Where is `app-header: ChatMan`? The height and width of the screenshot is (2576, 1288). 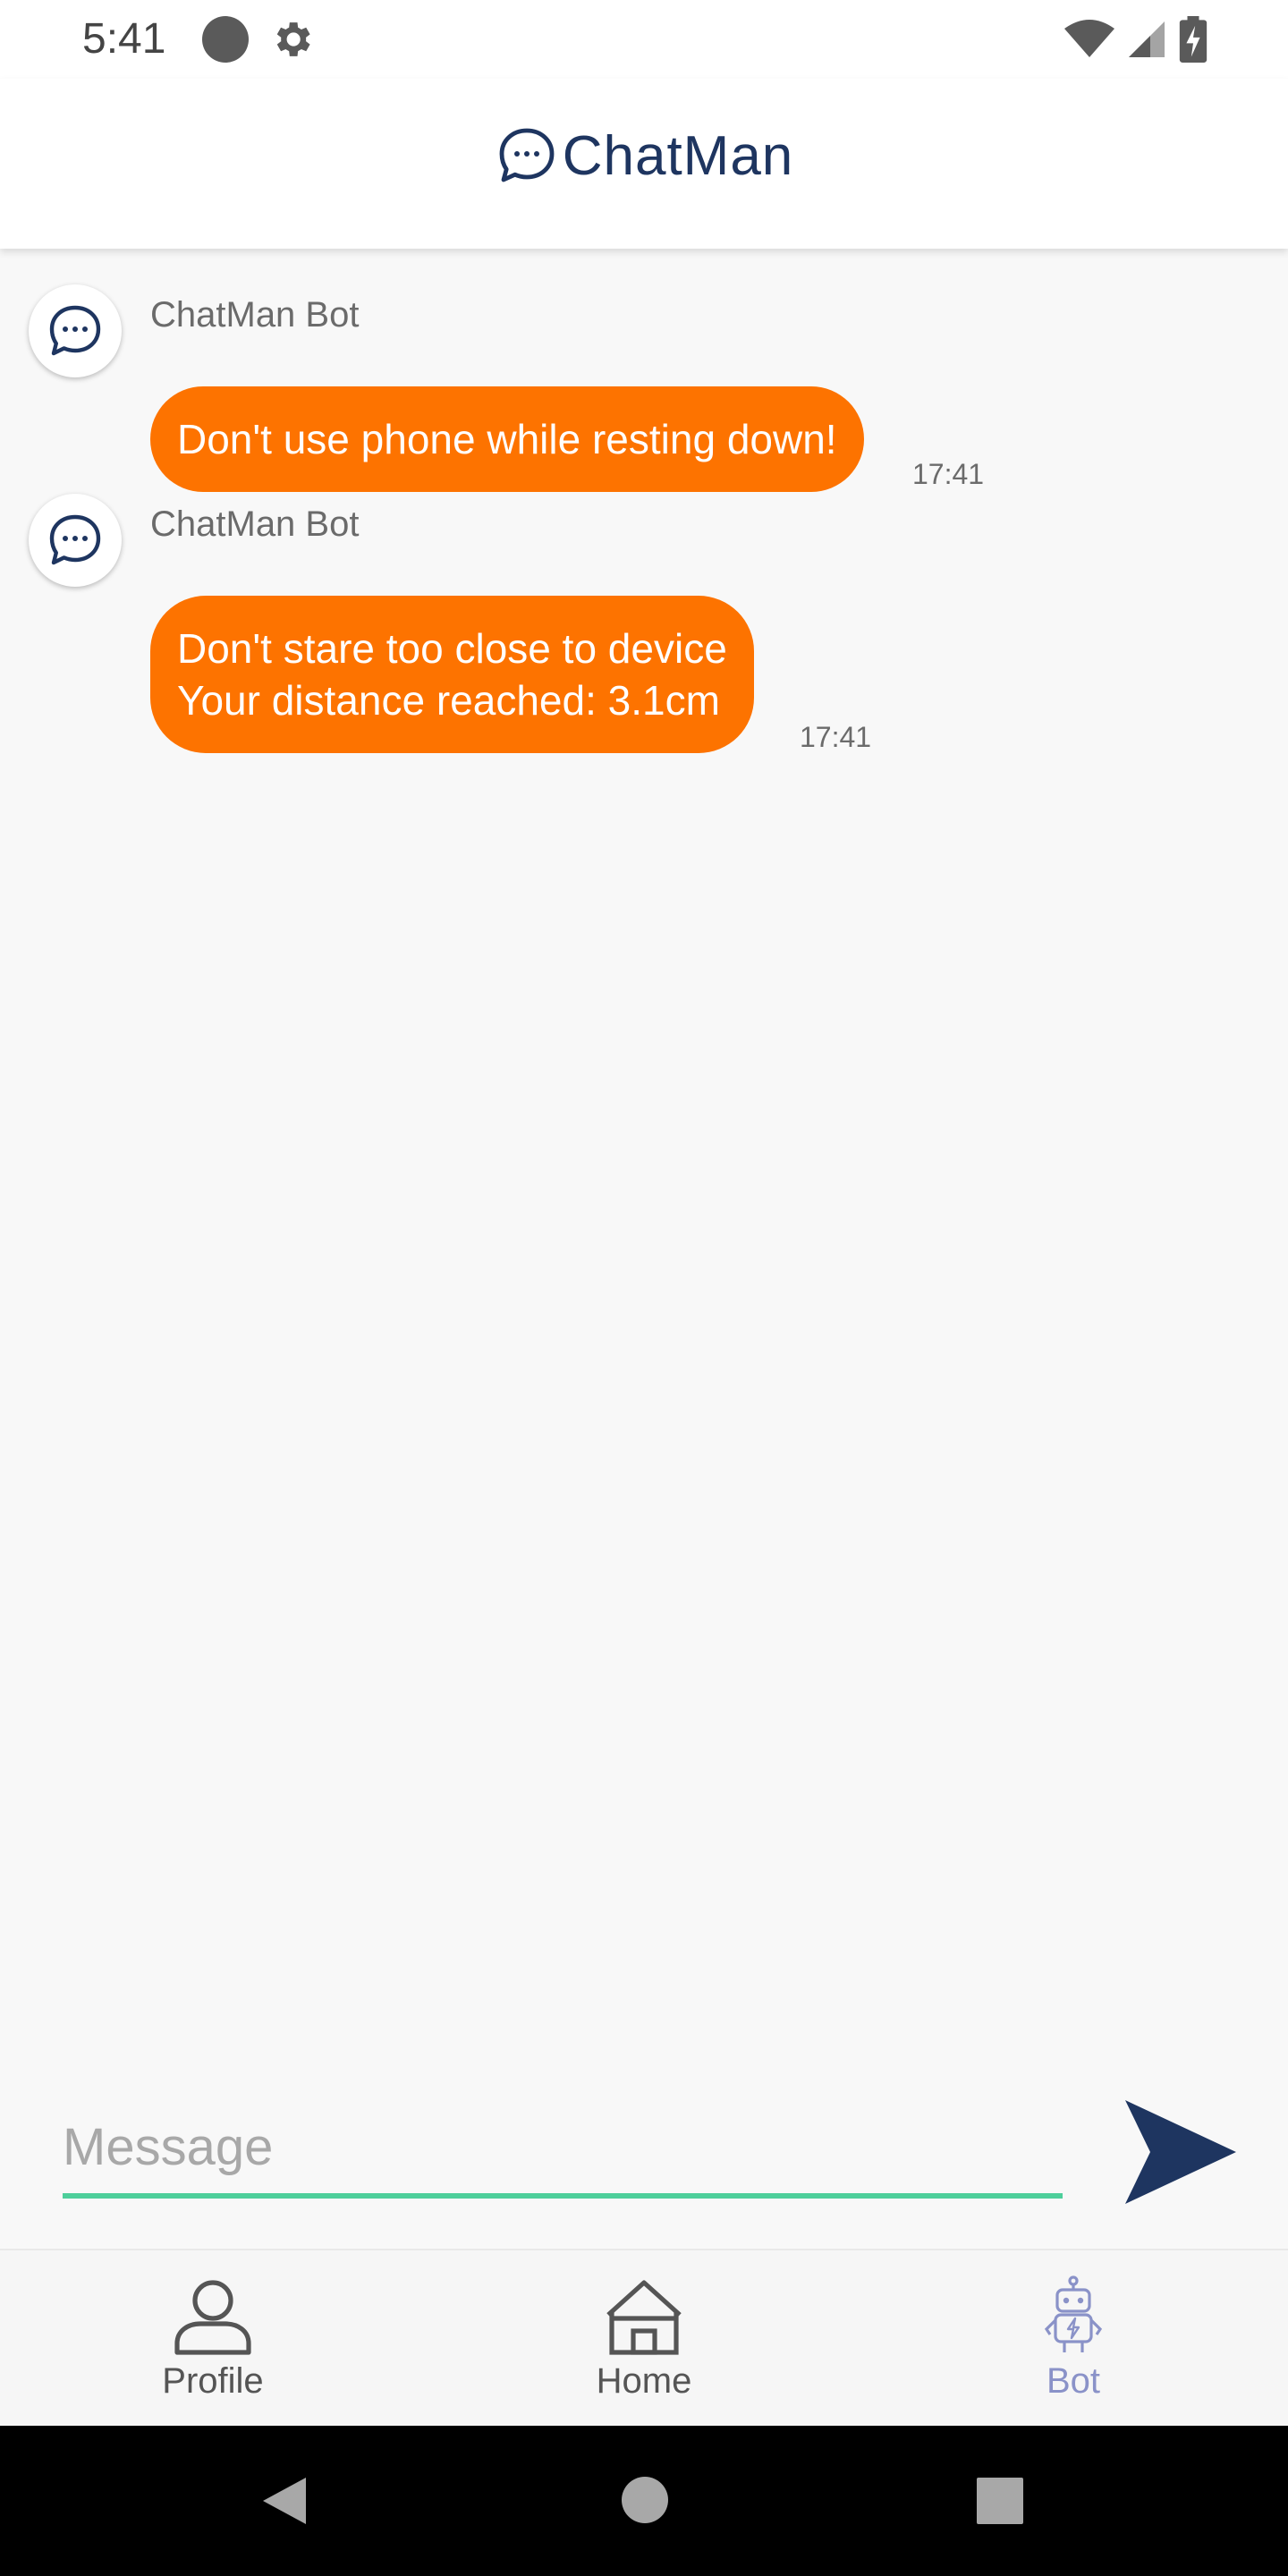 app-header: ChatMan is located at coordinates (644, 164).